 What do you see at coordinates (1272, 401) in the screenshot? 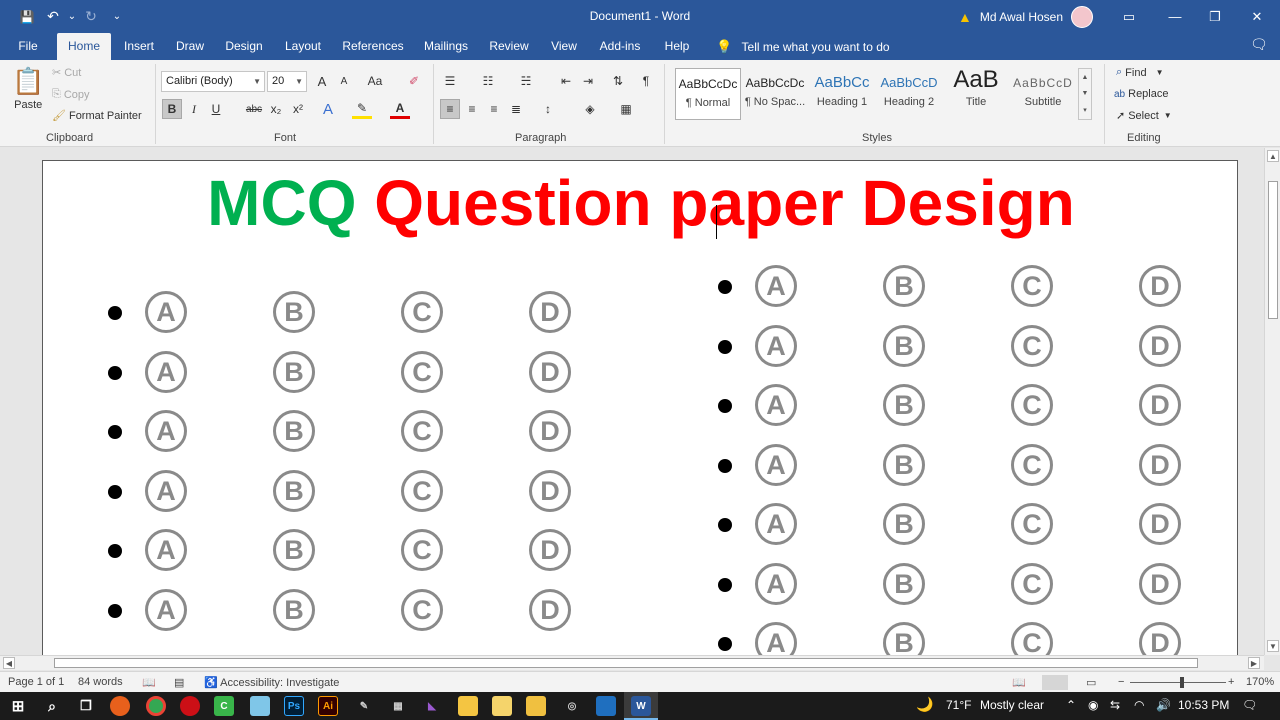
I see `vertical-scrollbar: ▲ ▼` at bounding box center [1272, 401].